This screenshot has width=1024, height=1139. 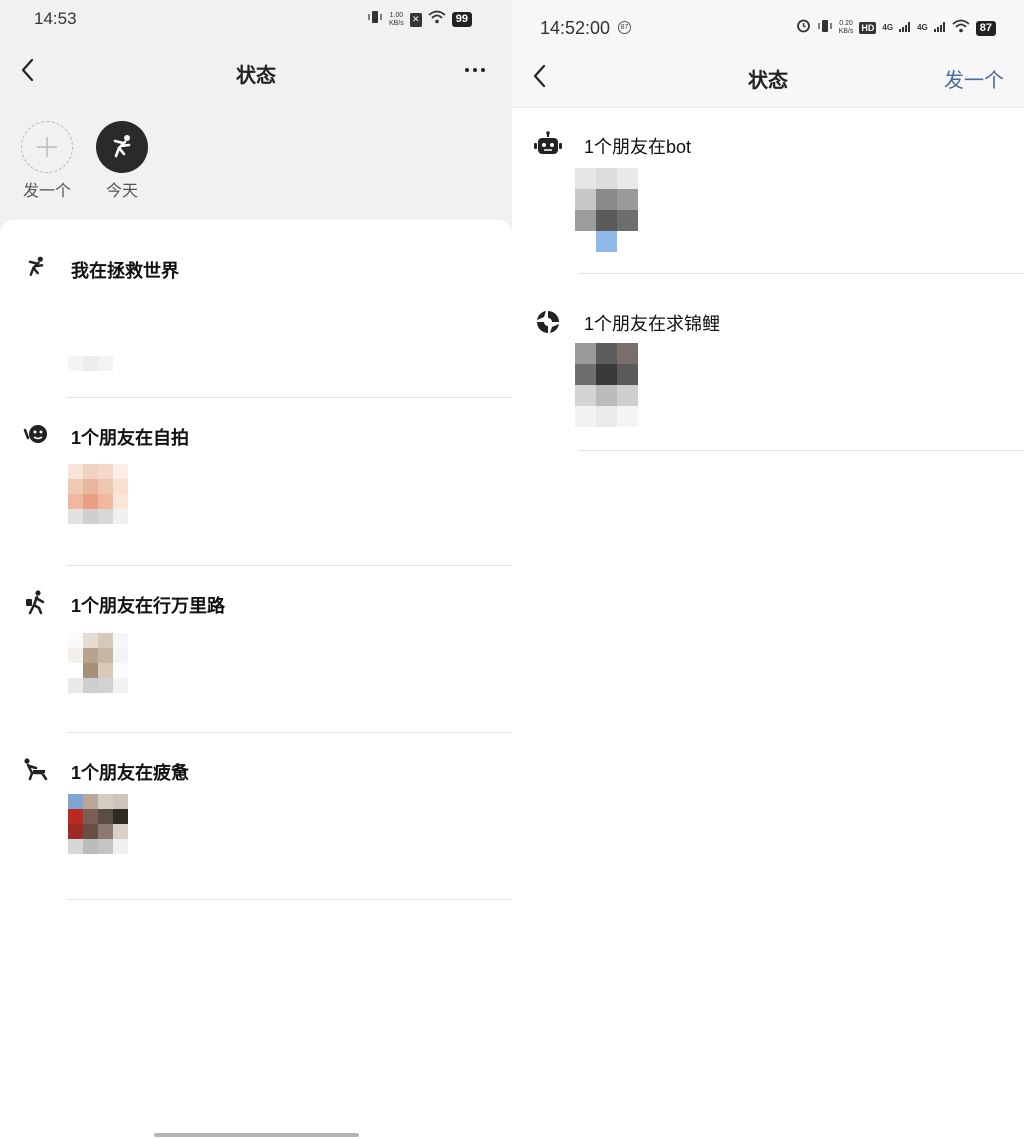 What do you see at coordinates (624, 27) in the screenshot?
I see `notification-badge: 87` at bounding box center [624, 27].